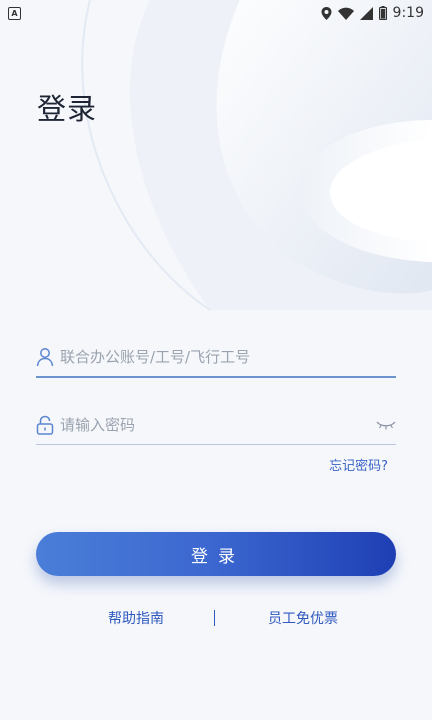  I want to click on login-button: 登录, so click(216, 554).